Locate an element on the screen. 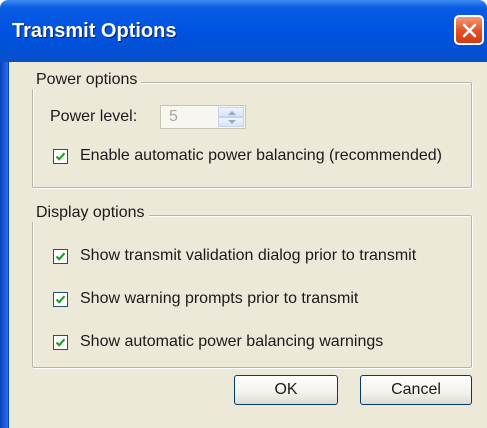 This screenshot has height=428, width=487. display-options-legend: Display options is located at coordinates (90, 213).